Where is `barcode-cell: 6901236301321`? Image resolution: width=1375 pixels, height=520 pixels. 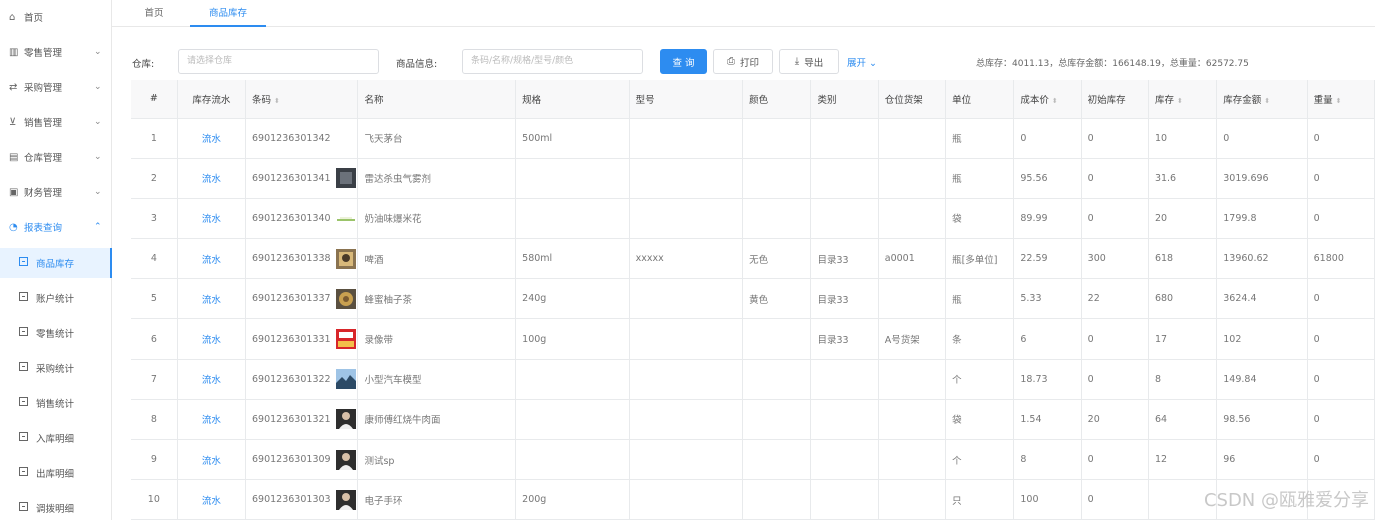 barcode-cell: 6901236301321 is located at coordinates (302, 420).